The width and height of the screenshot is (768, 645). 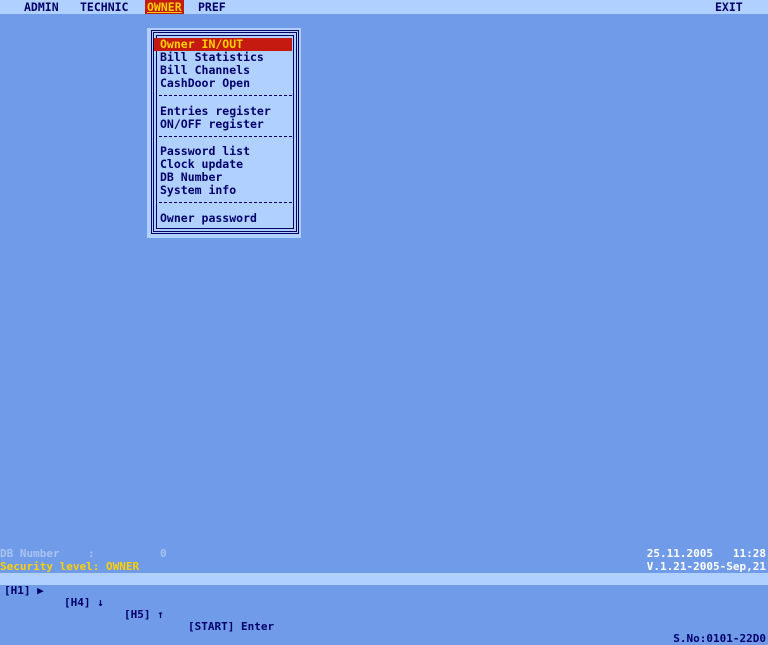 I want to click on menu-item-system-info: System info, so click(x=223, y=190).